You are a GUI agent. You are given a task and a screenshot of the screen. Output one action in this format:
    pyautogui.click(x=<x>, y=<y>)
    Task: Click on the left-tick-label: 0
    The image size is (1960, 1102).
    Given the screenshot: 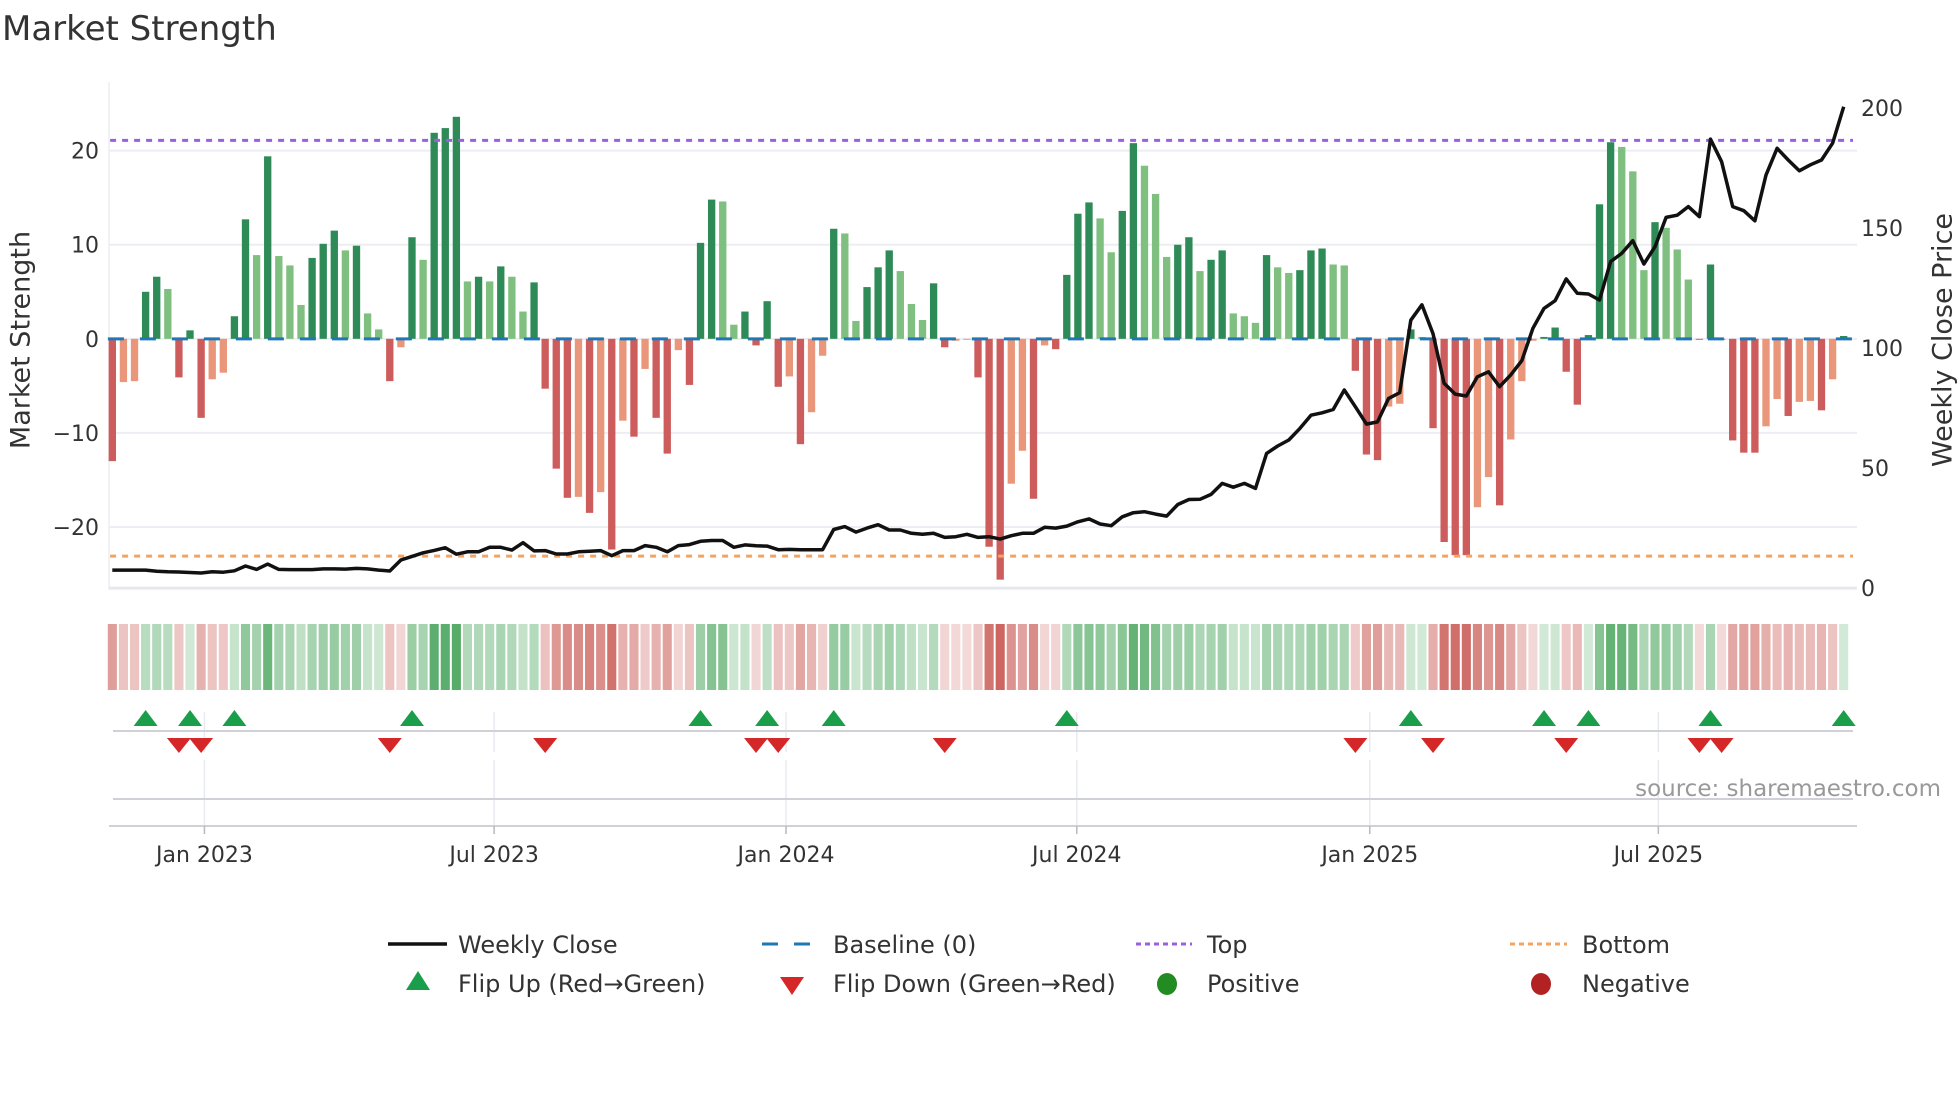 What is the action you would take?
    pyautogui.click(x=92, y=340)
    